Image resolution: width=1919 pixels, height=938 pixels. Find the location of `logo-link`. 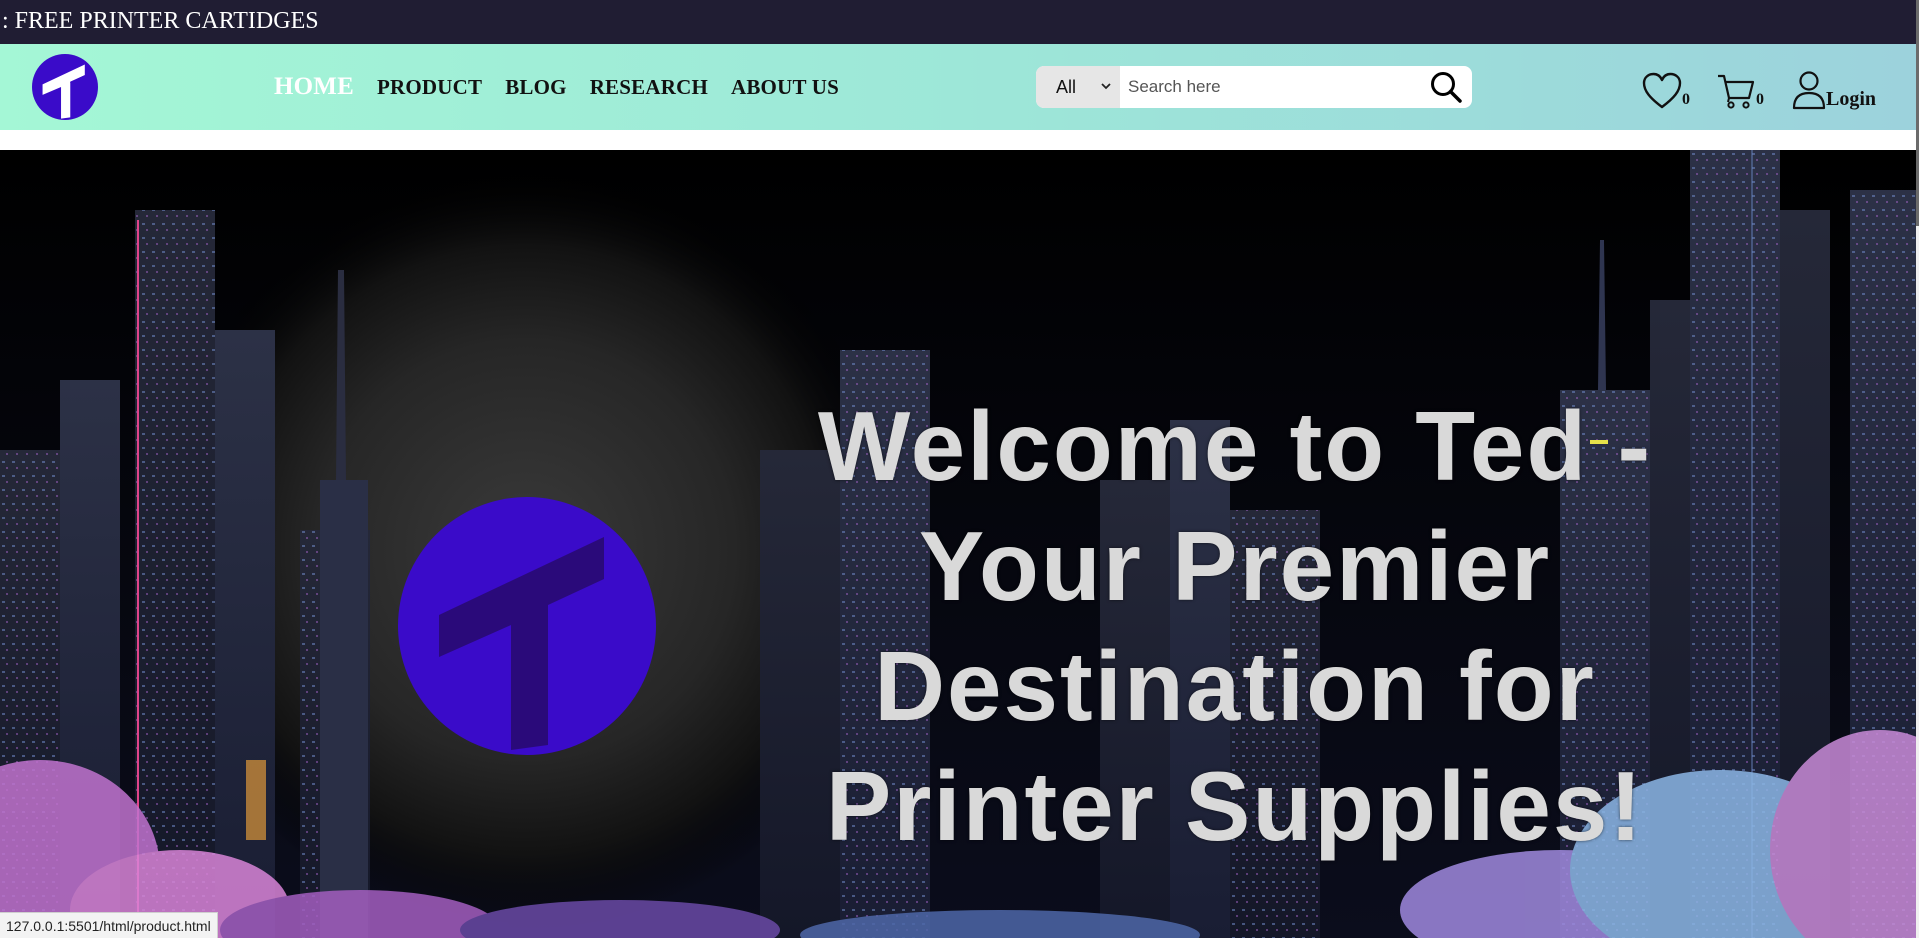

logo-link is located at coordinates (65, 87).